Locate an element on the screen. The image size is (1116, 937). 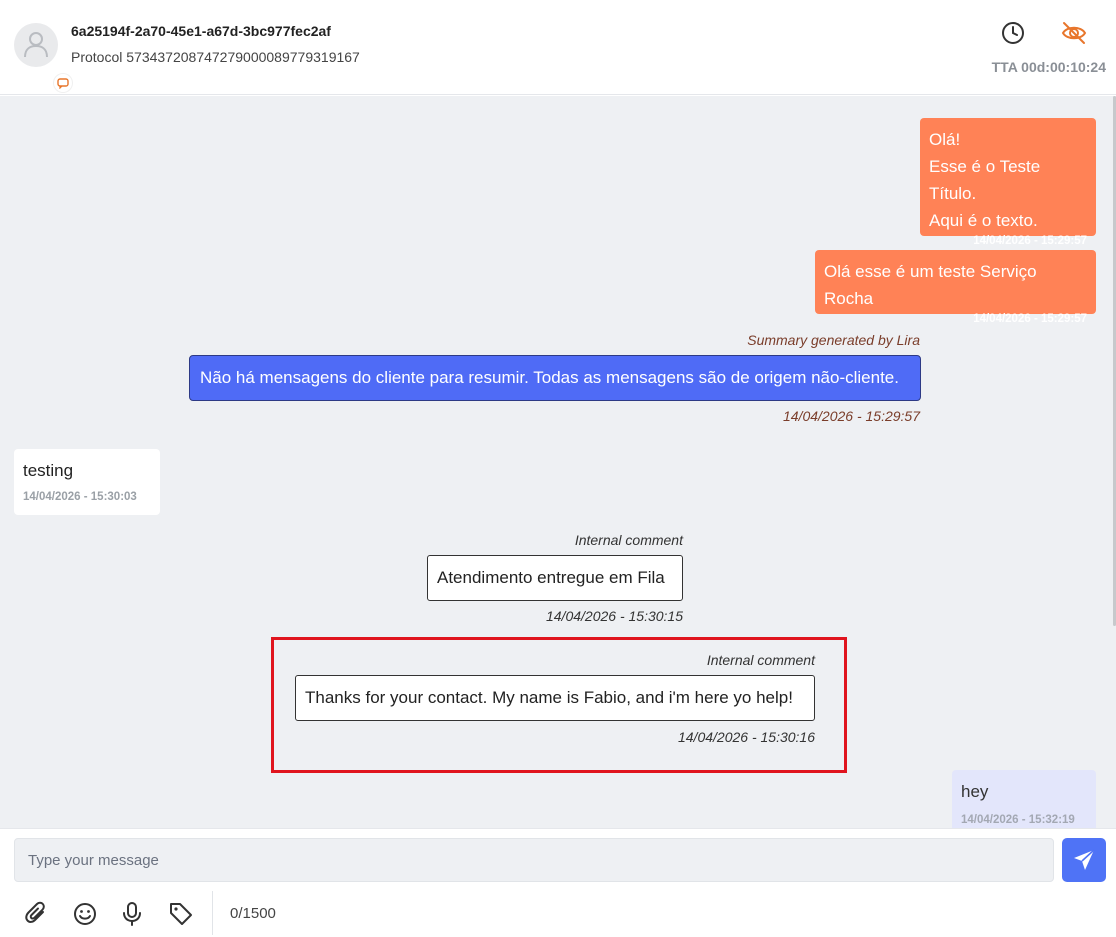
incoming-message: testing 14/04/2026 - 15:30:03 is located at coordinates (87, 482).